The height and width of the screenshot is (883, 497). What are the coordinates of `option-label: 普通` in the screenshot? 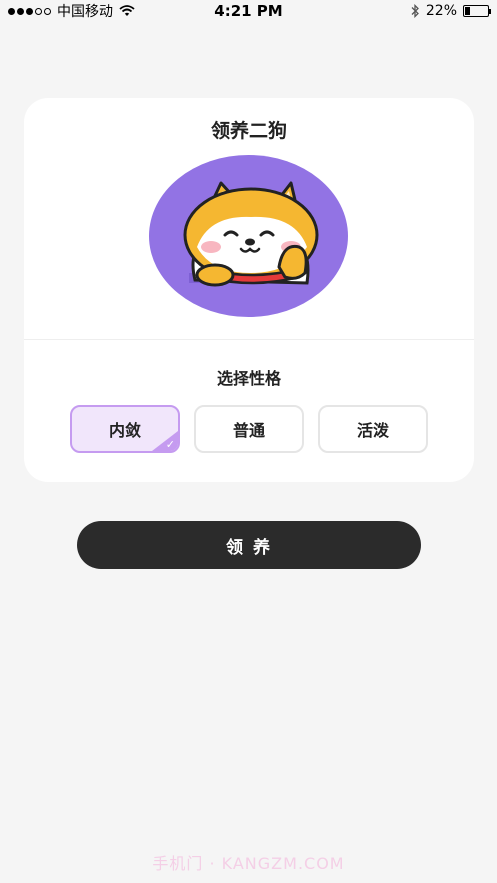 It's located at (248, 430).